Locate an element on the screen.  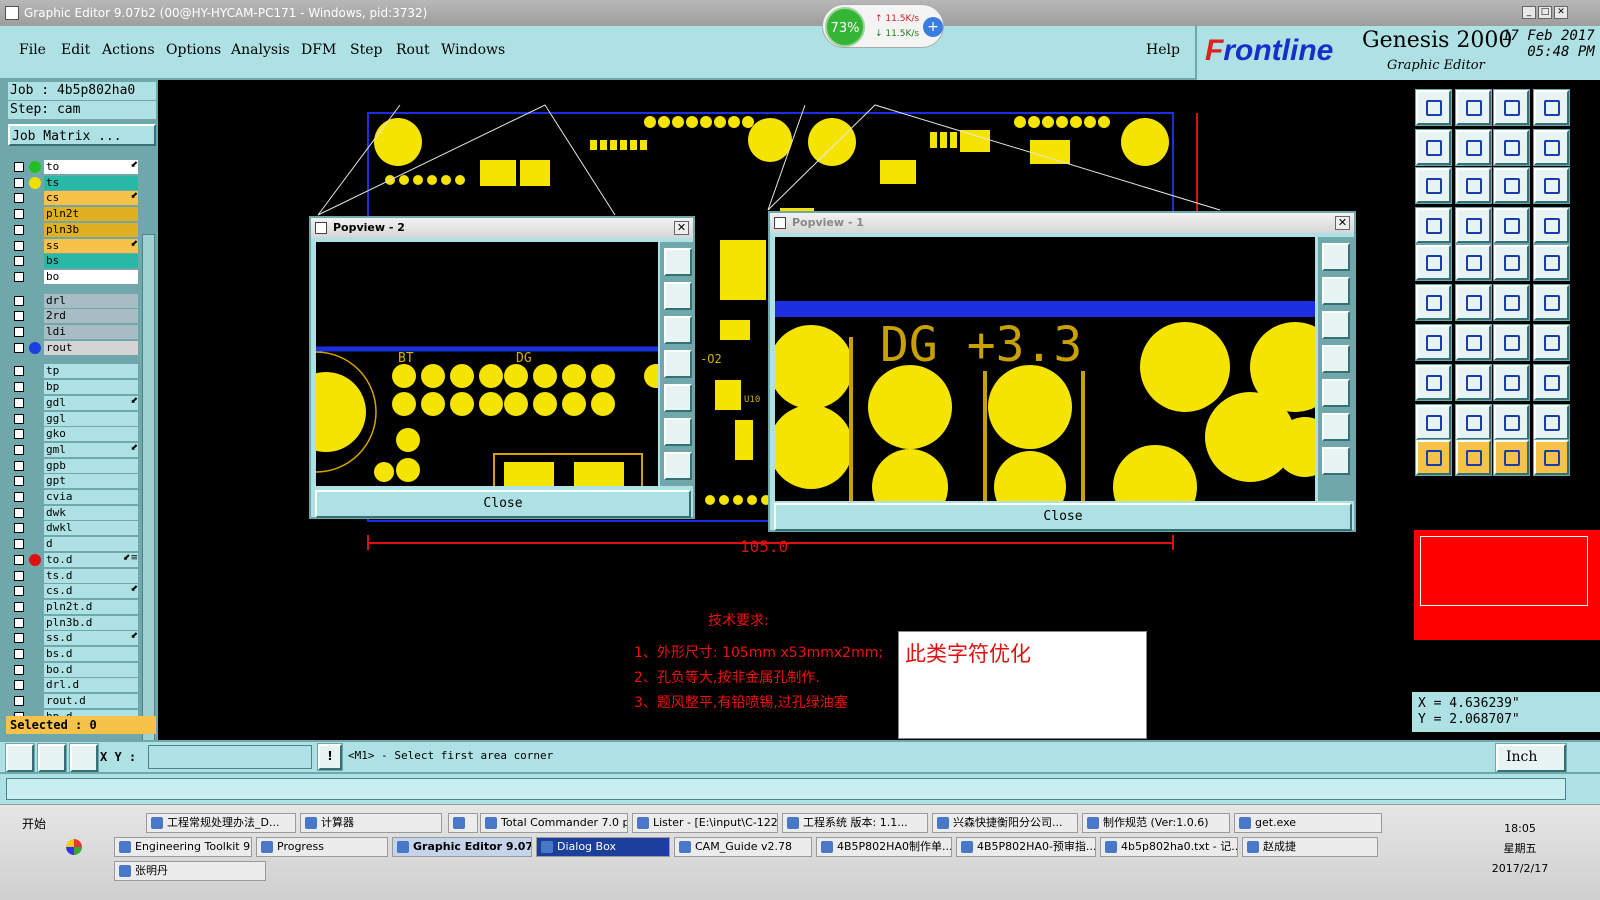
taskbar-button: Dialog Box is located at coordinates (603, 847).